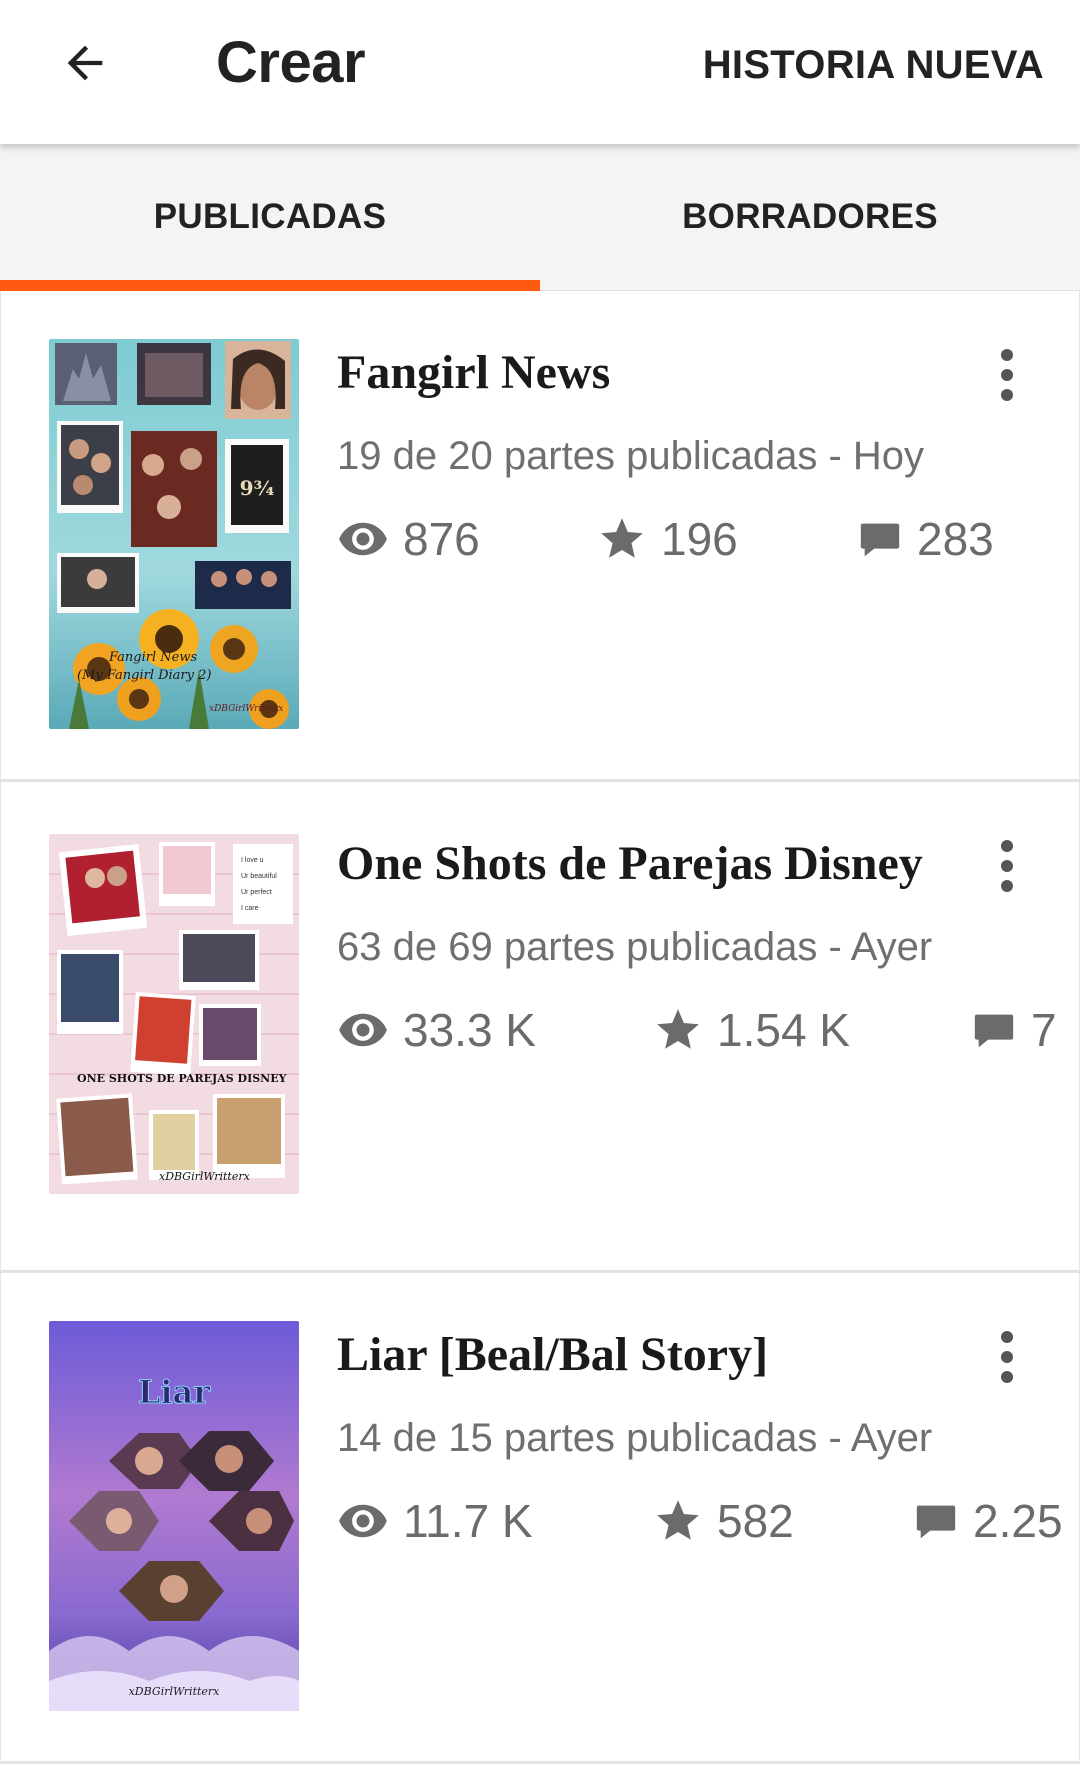 This screenshot has width=1080, height=1769. Describe the element at coordinates (182, 1078) in the screenshot. I see `svg-text: ONE SHOTS DE PAREJAS DISNEY` at that location.